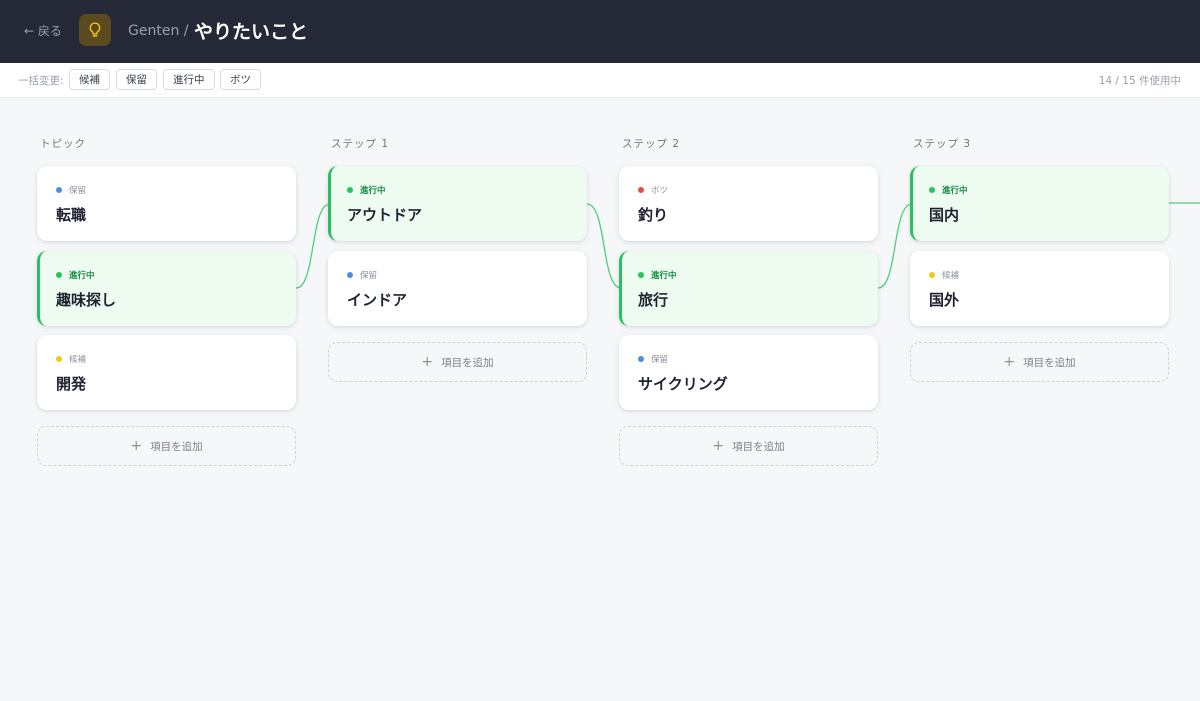 This screenshot has height=701, width=1200. I want to click on card-item: 保留 サイクリング, so click(748, 372).